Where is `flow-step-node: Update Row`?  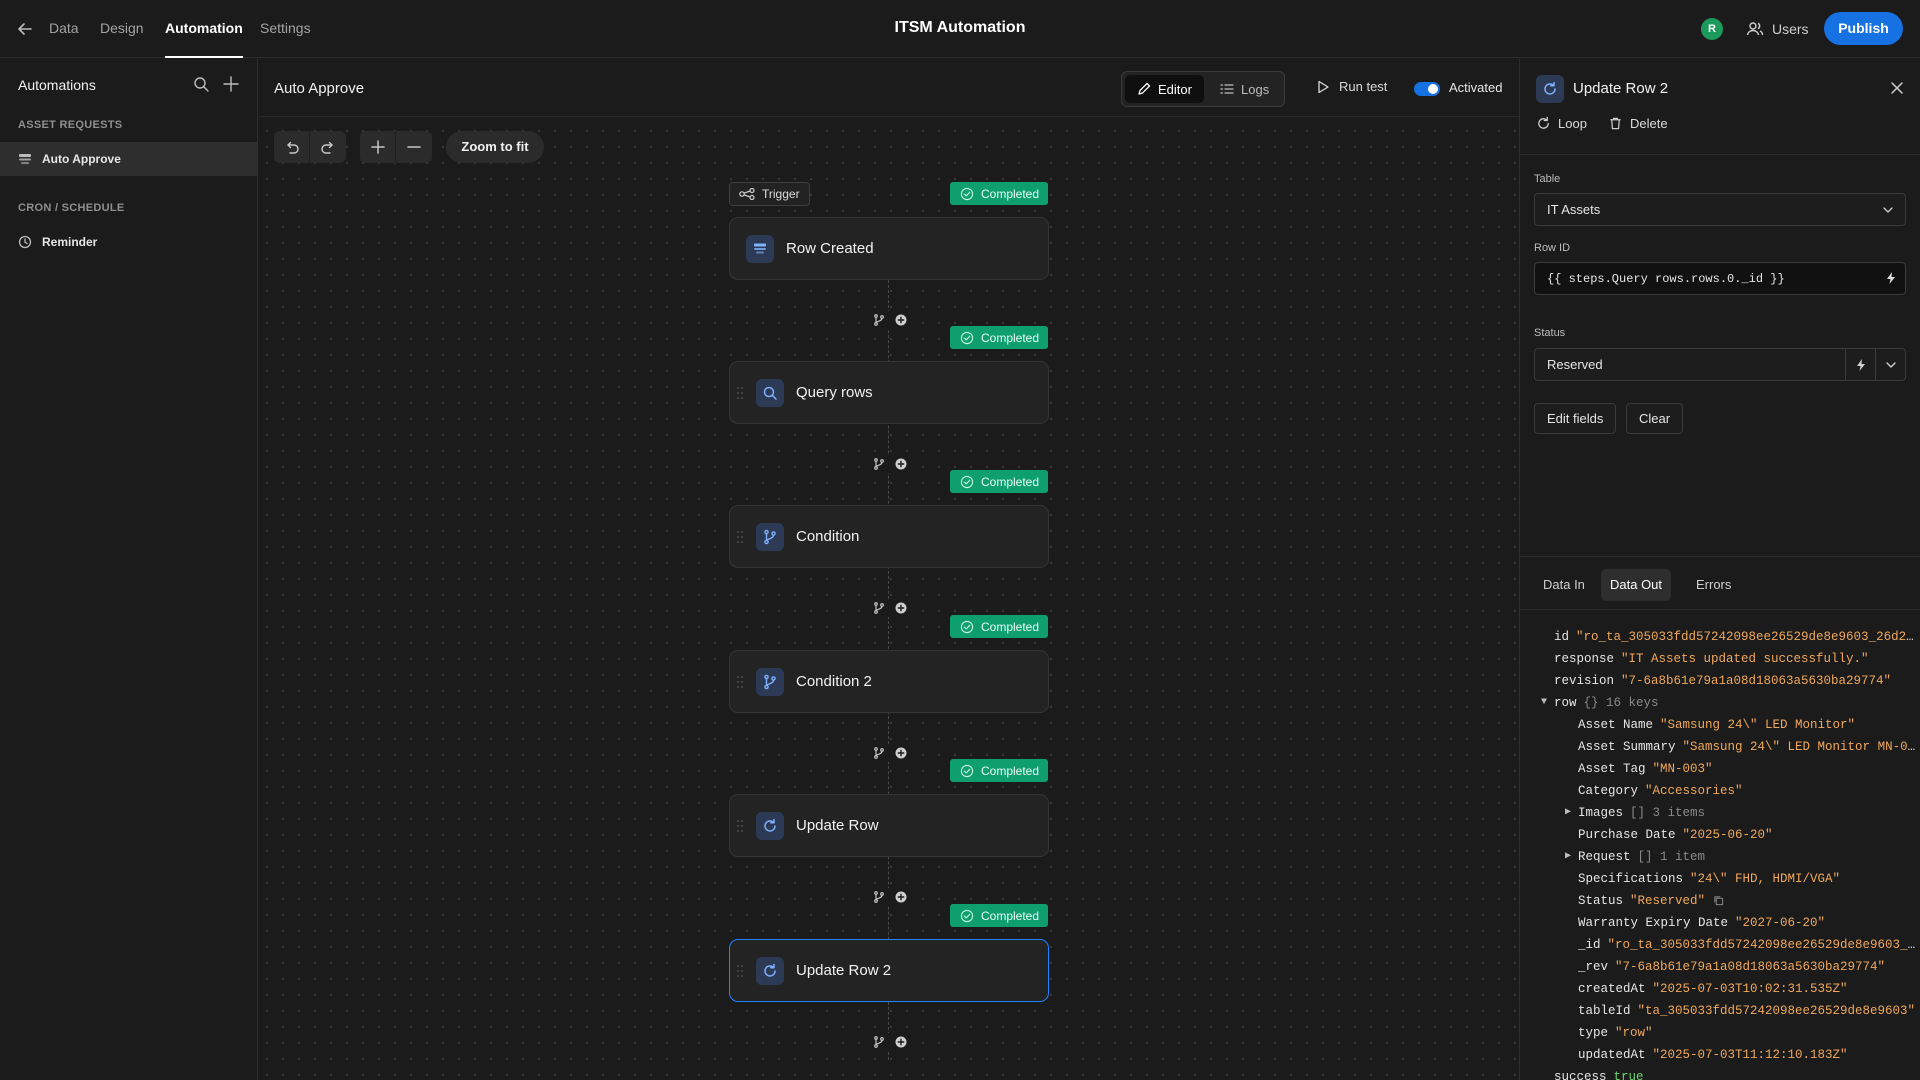
flow-step-node: Update Row is located at coordinates (889, 825).